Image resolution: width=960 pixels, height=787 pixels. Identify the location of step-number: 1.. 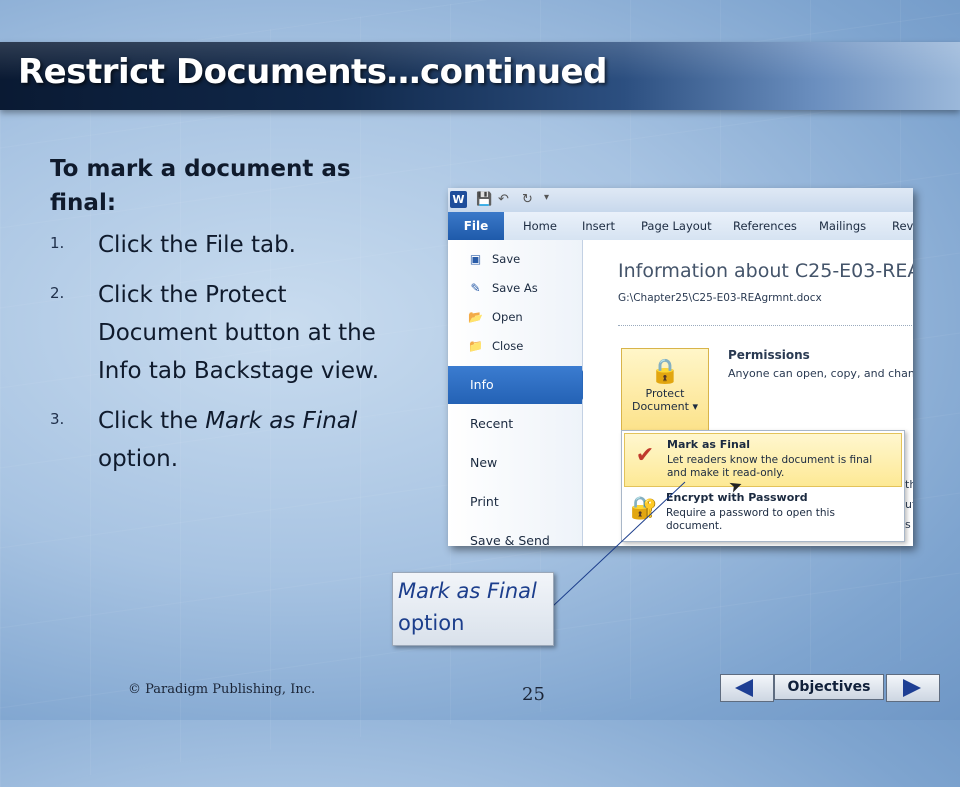
(57, 243).